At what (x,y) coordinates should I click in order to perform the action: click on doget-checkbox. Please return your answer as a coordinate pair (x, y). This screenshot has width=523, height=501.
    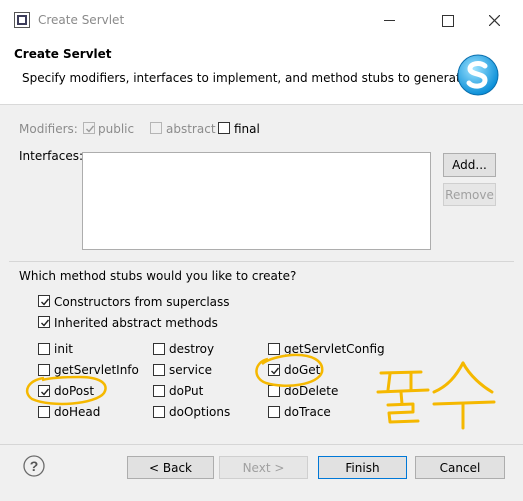
    Looking at the image, I should click on (274, 370).